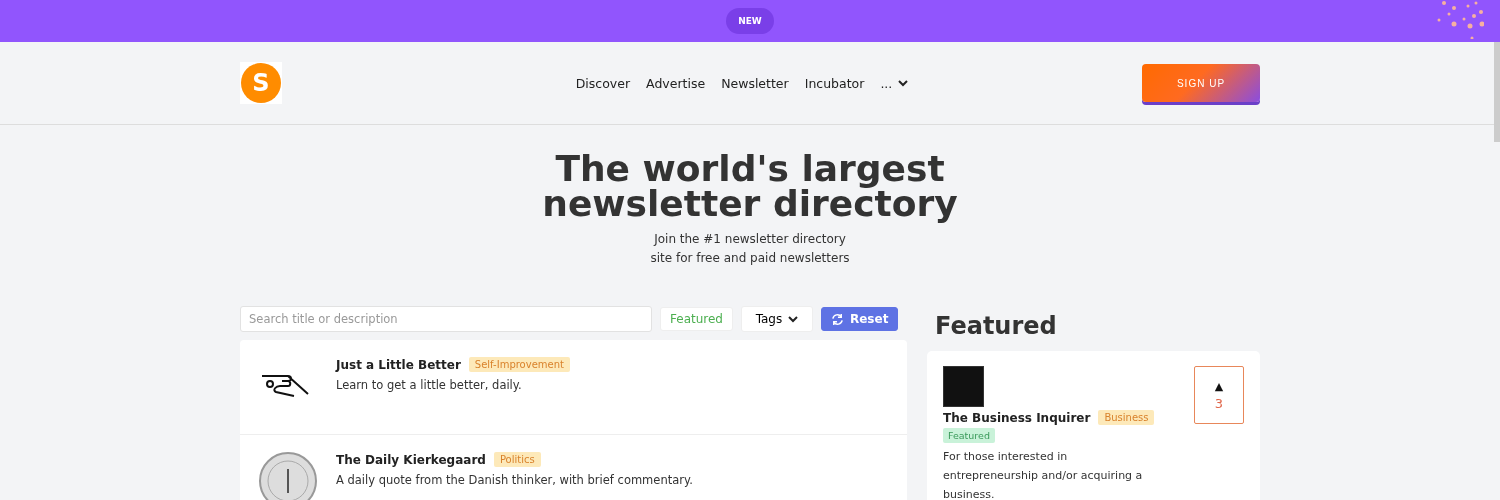  I want to click on reset-button: Reset, so click(859, 319).